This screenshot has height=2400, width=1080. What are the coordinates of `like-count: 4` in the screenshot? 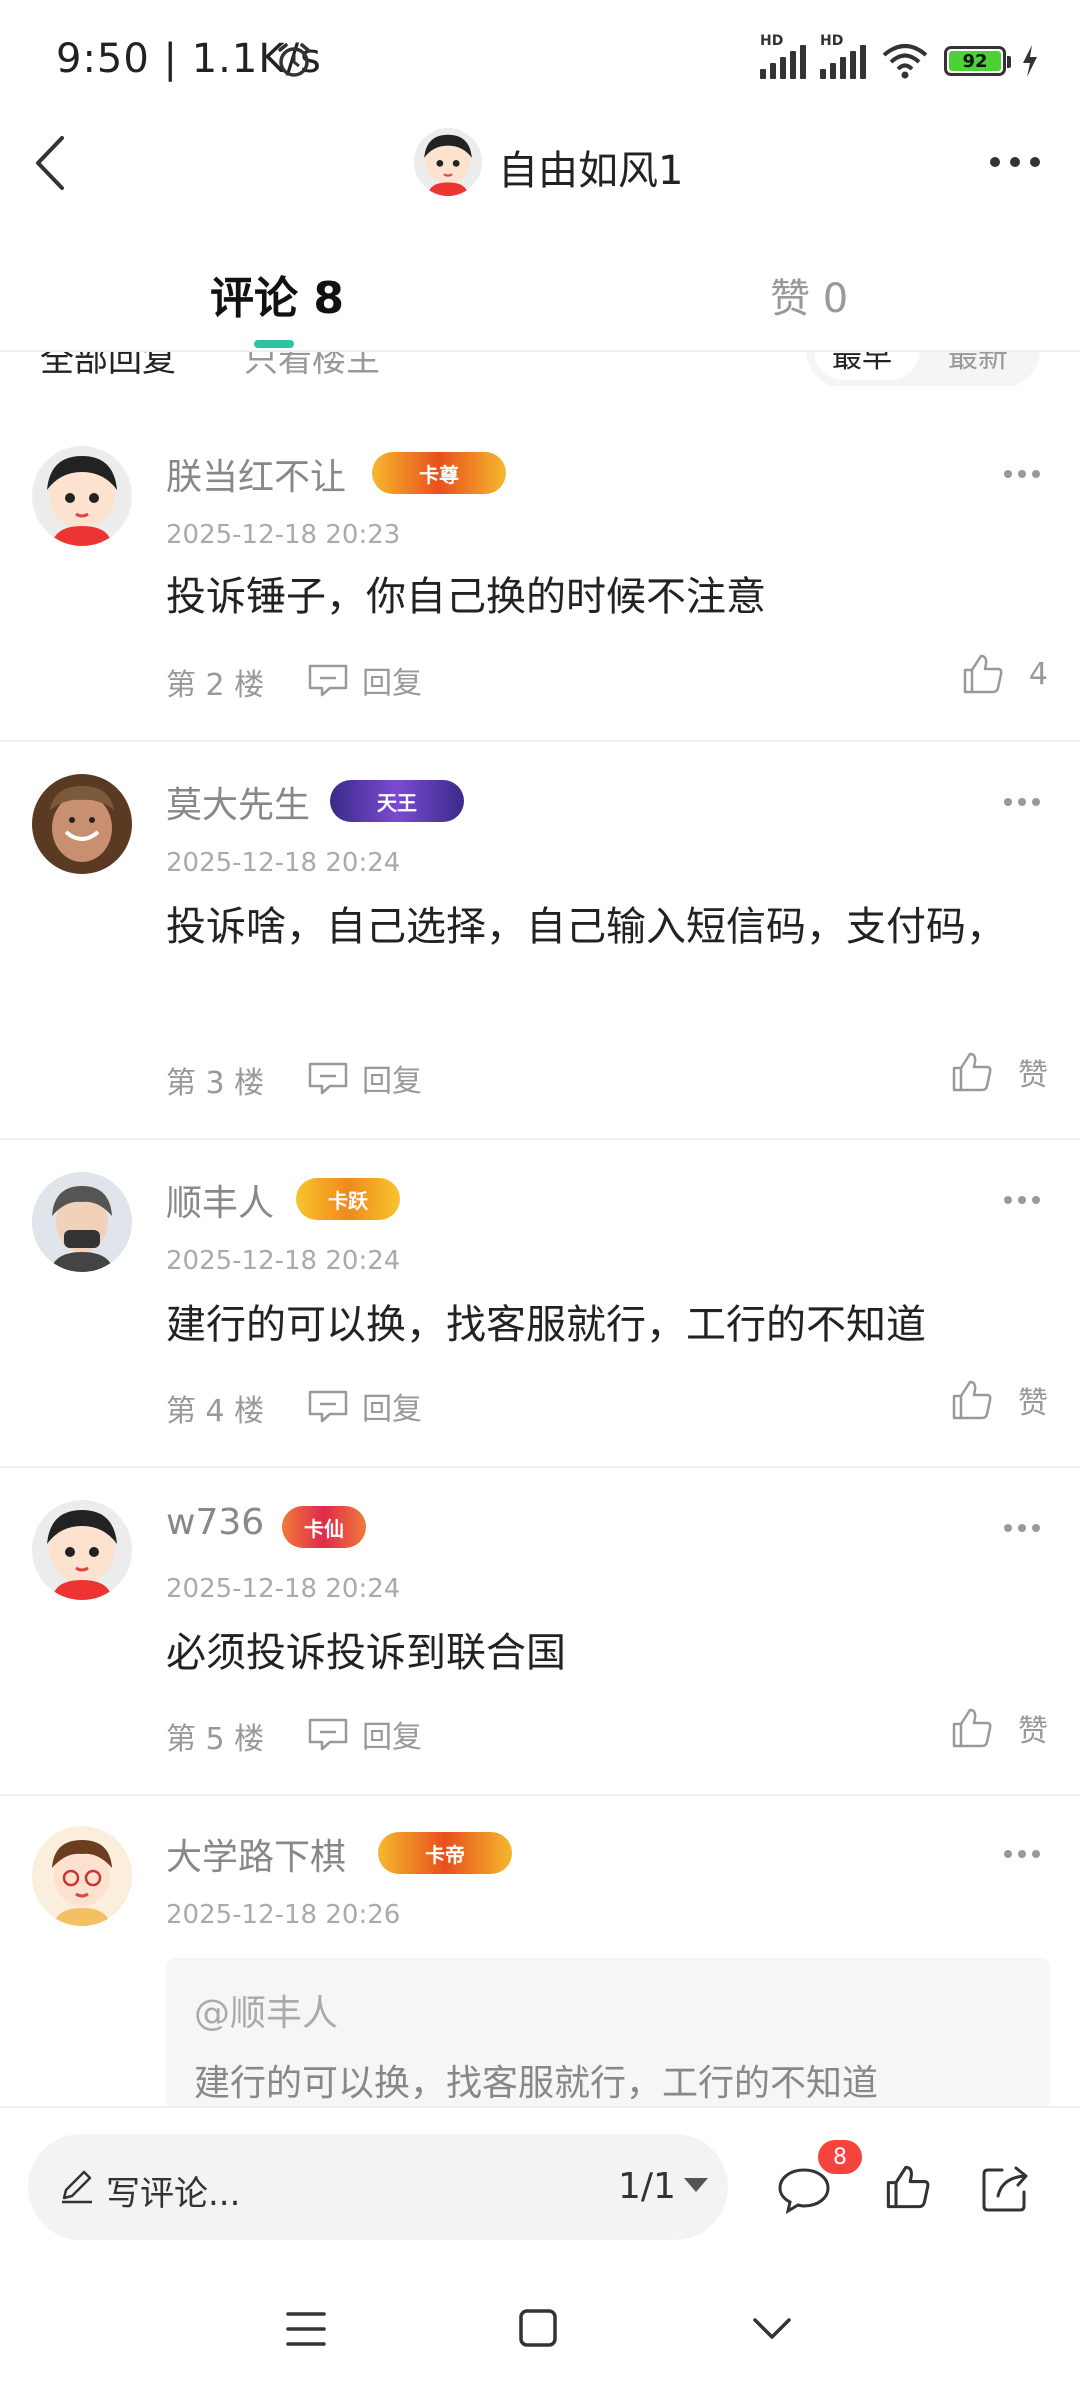 It's located at (1038, 674).